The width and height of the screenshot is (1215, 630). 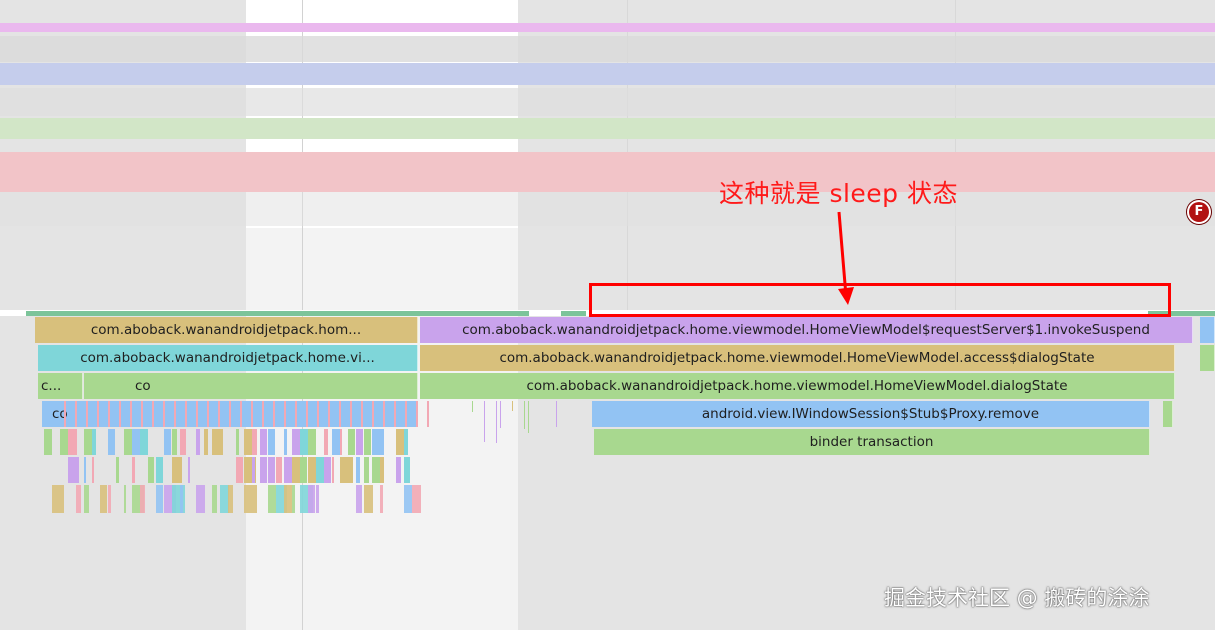 I want to click on annotation-arrow, so click(x=845, y=258).